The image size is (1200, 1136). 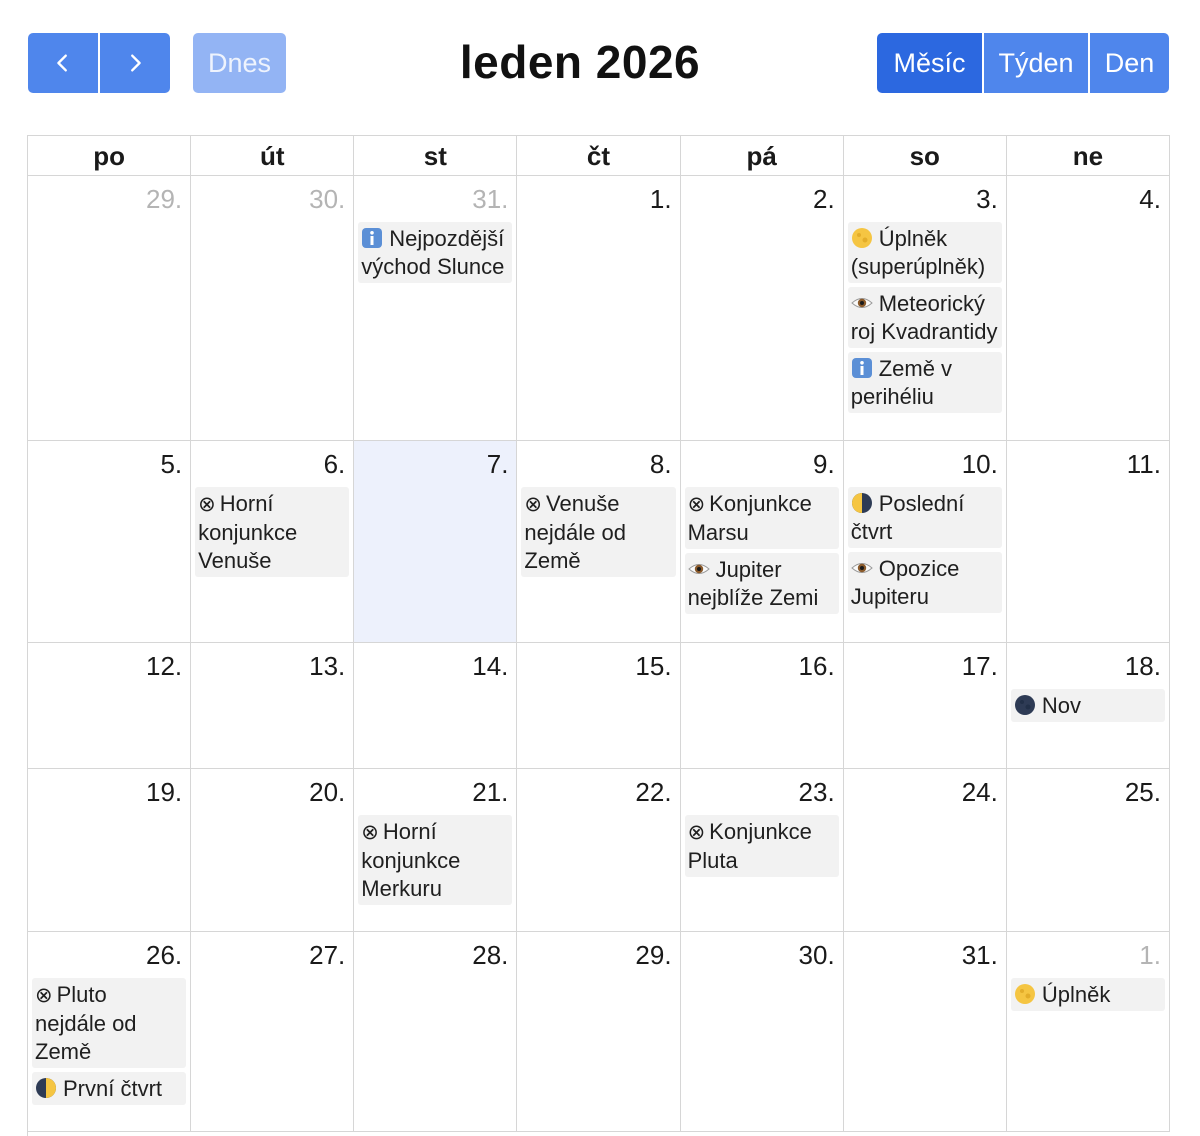 I want to click on calendar-event: ⊗ Horní konjunkce Merkuru, so click(x=435, y=860).